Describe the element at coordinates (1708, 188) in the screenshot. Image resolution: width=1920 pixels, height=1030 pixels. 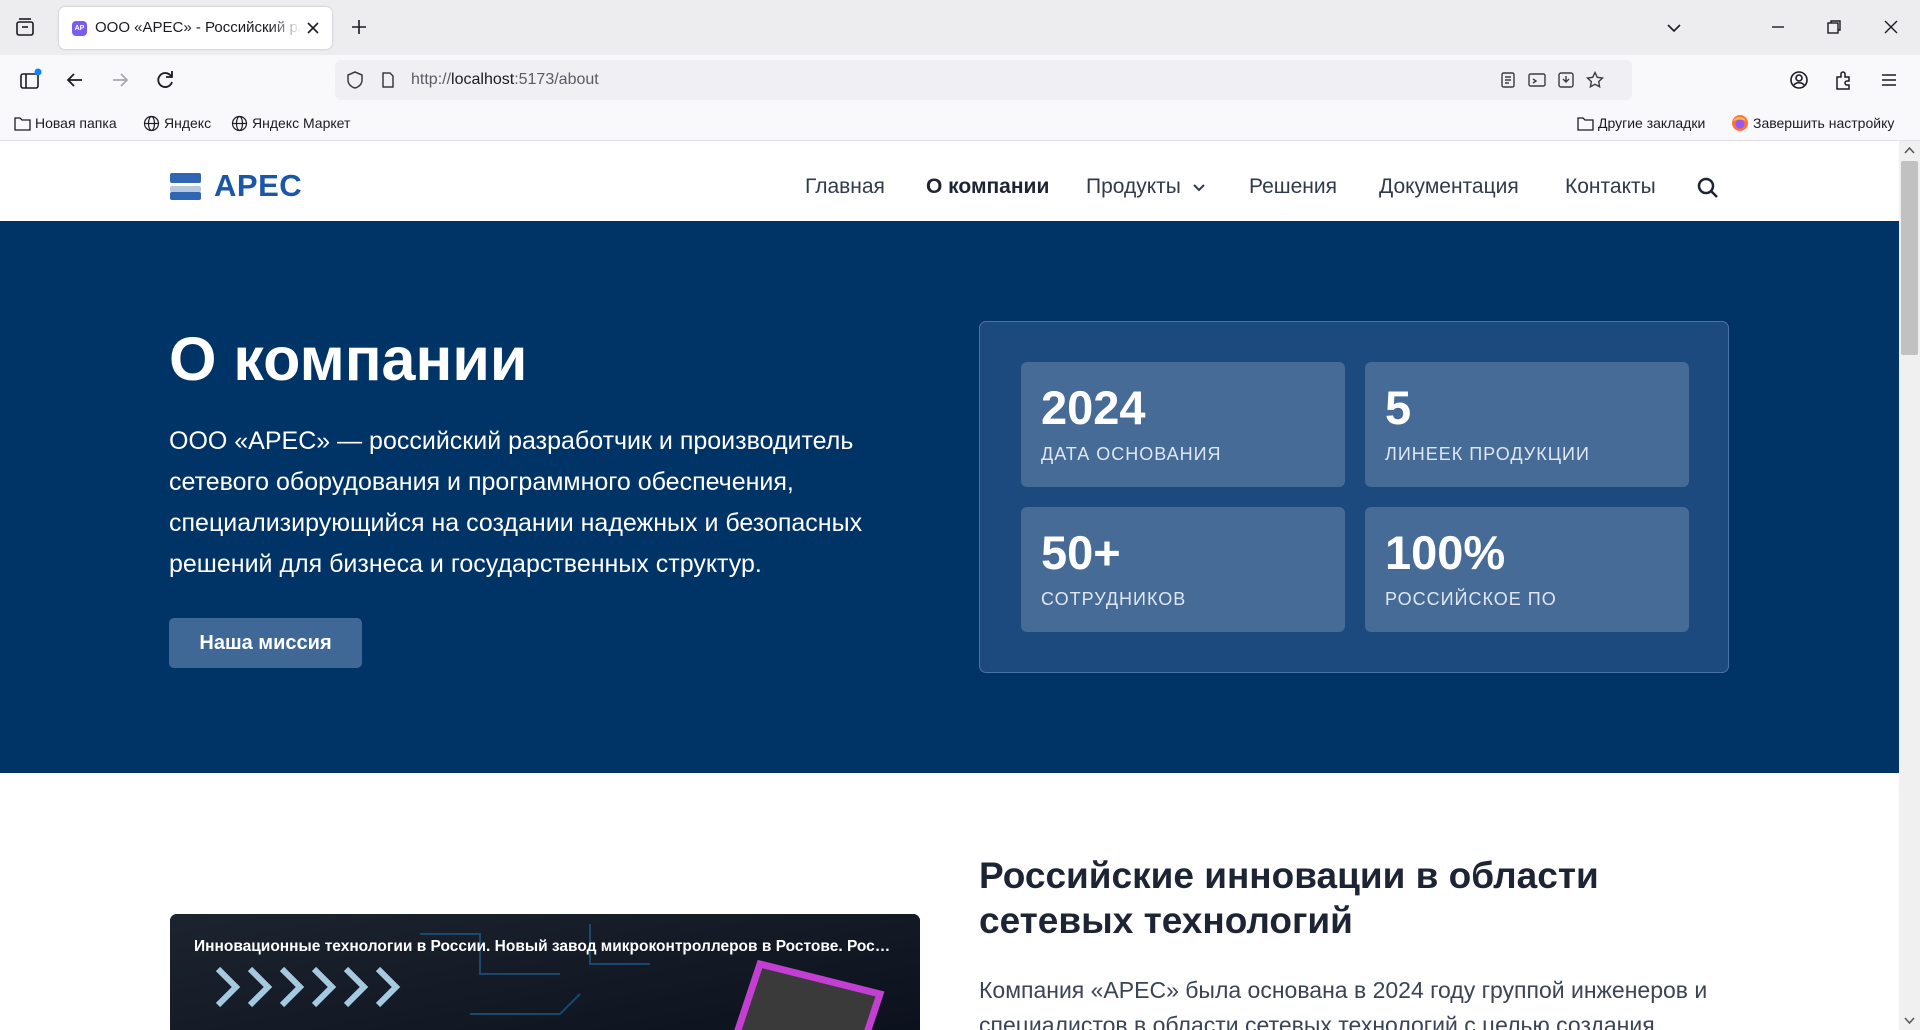
I see `search-icon` at that location.